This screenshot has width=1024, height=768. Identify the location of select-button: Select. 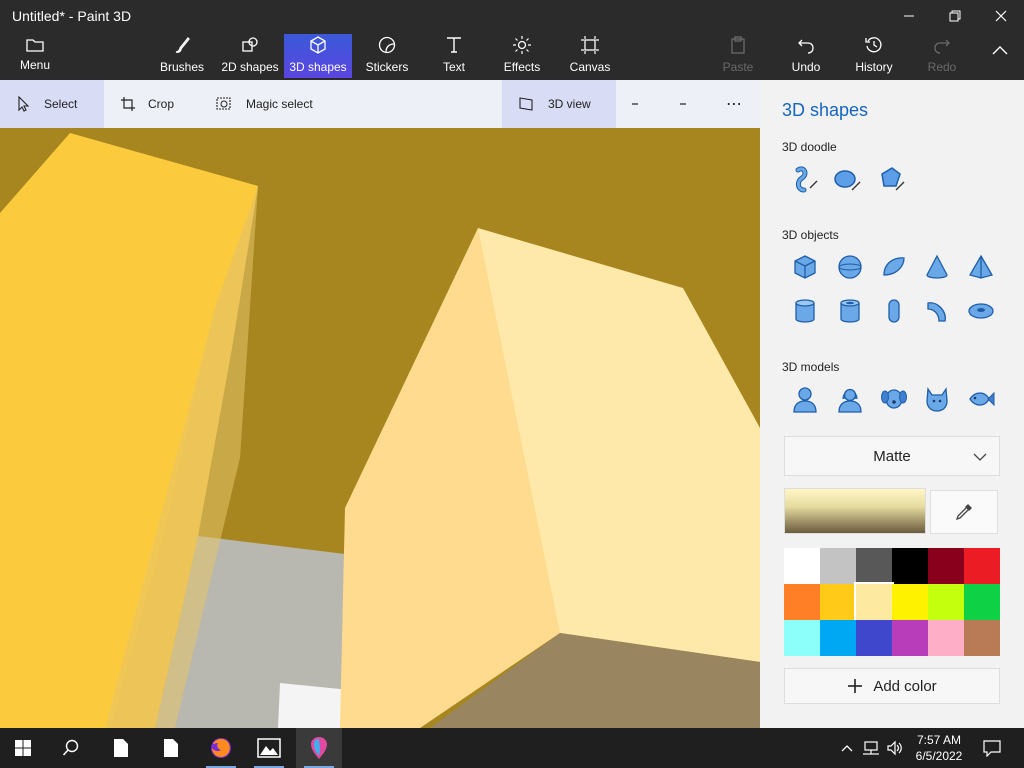
(52, 104).